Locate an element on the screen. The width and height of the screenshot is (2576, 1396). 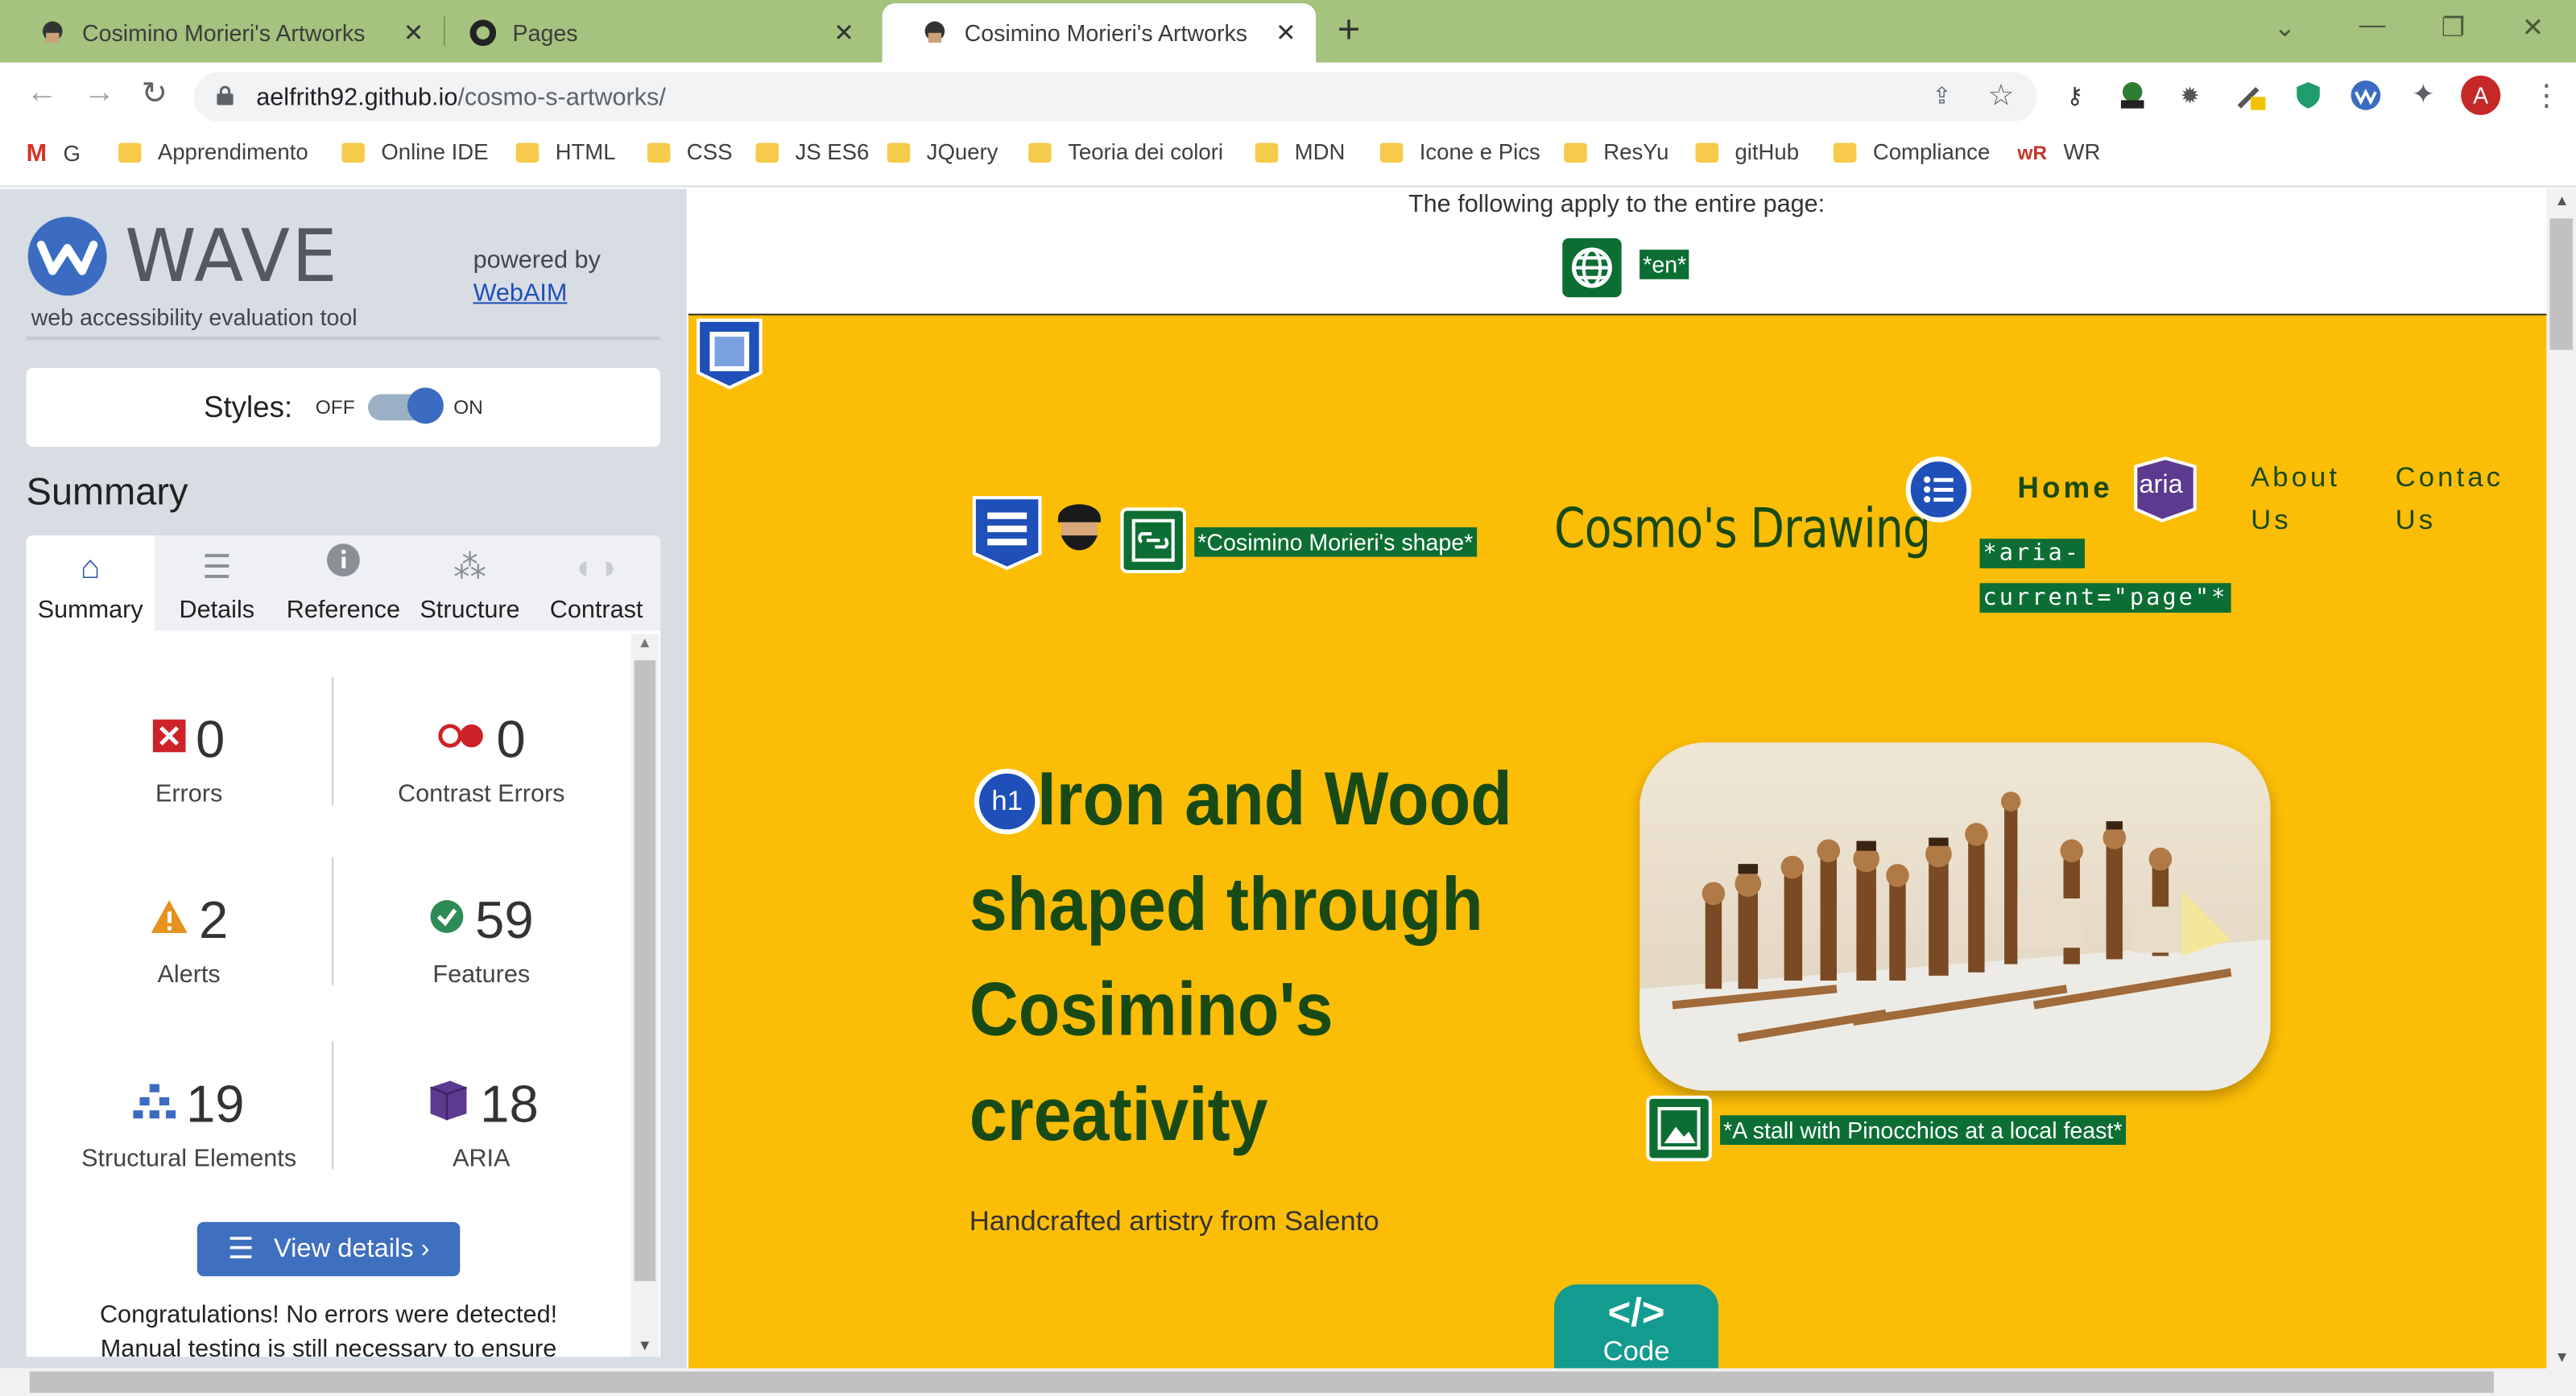
wave-logo-icon is located at coordinates (67, 256).